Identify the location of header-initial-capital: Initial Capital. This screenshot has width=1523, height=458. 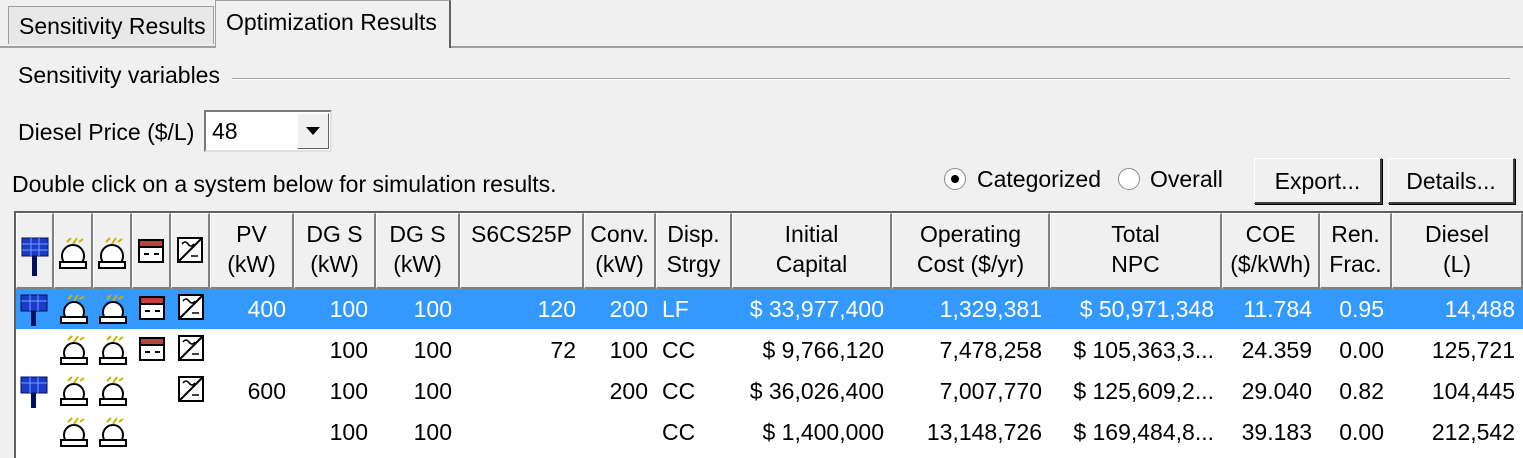
(812, 251).